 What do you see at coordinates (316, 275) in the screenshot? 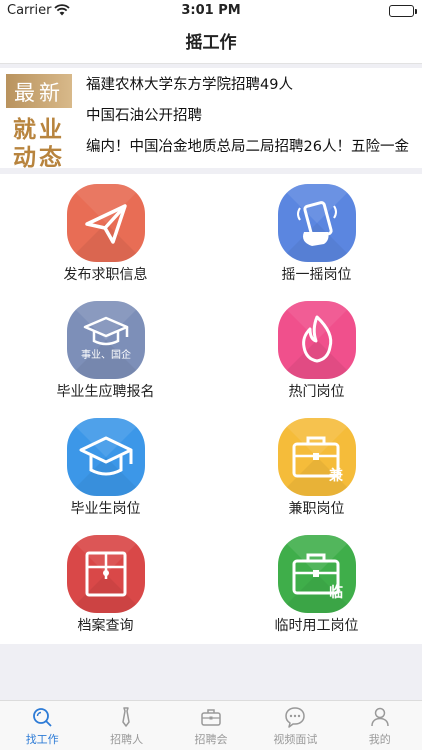
I see `tile-label: 摇一摇岗位` at bounding box center [316, 275].